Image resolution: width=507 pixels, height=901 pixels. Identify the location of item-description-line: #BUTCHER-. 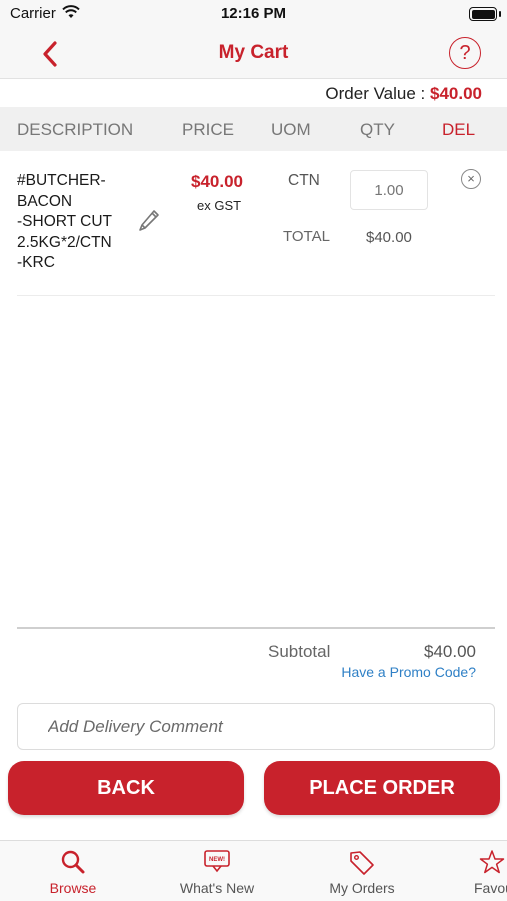
(61, 180).